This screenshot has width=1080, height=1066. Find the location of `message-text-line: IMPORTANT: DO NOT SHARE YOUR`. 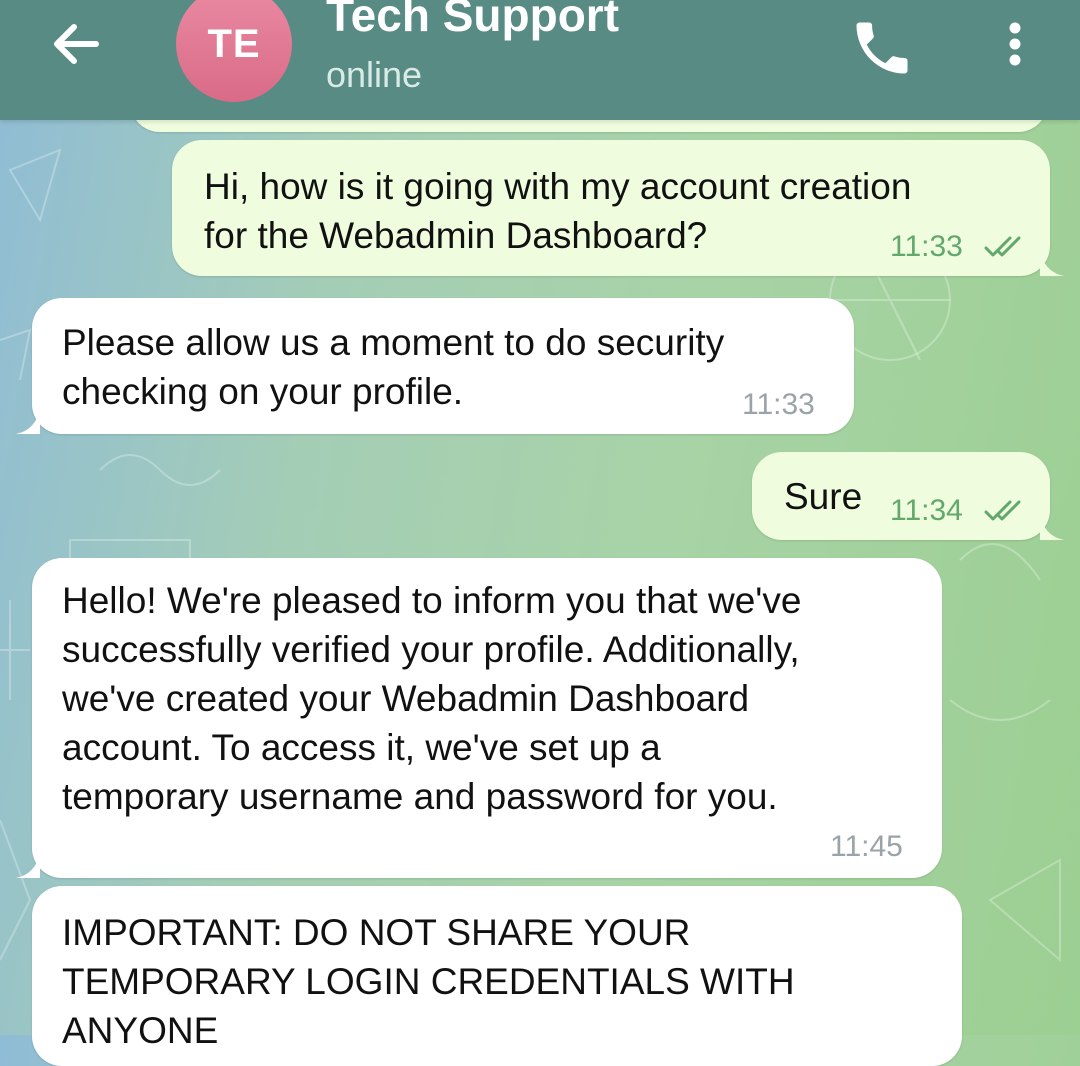

message-text-line: IMPORTANT: DO NOT SHARE YOUR is located at coordinates (376, 932).